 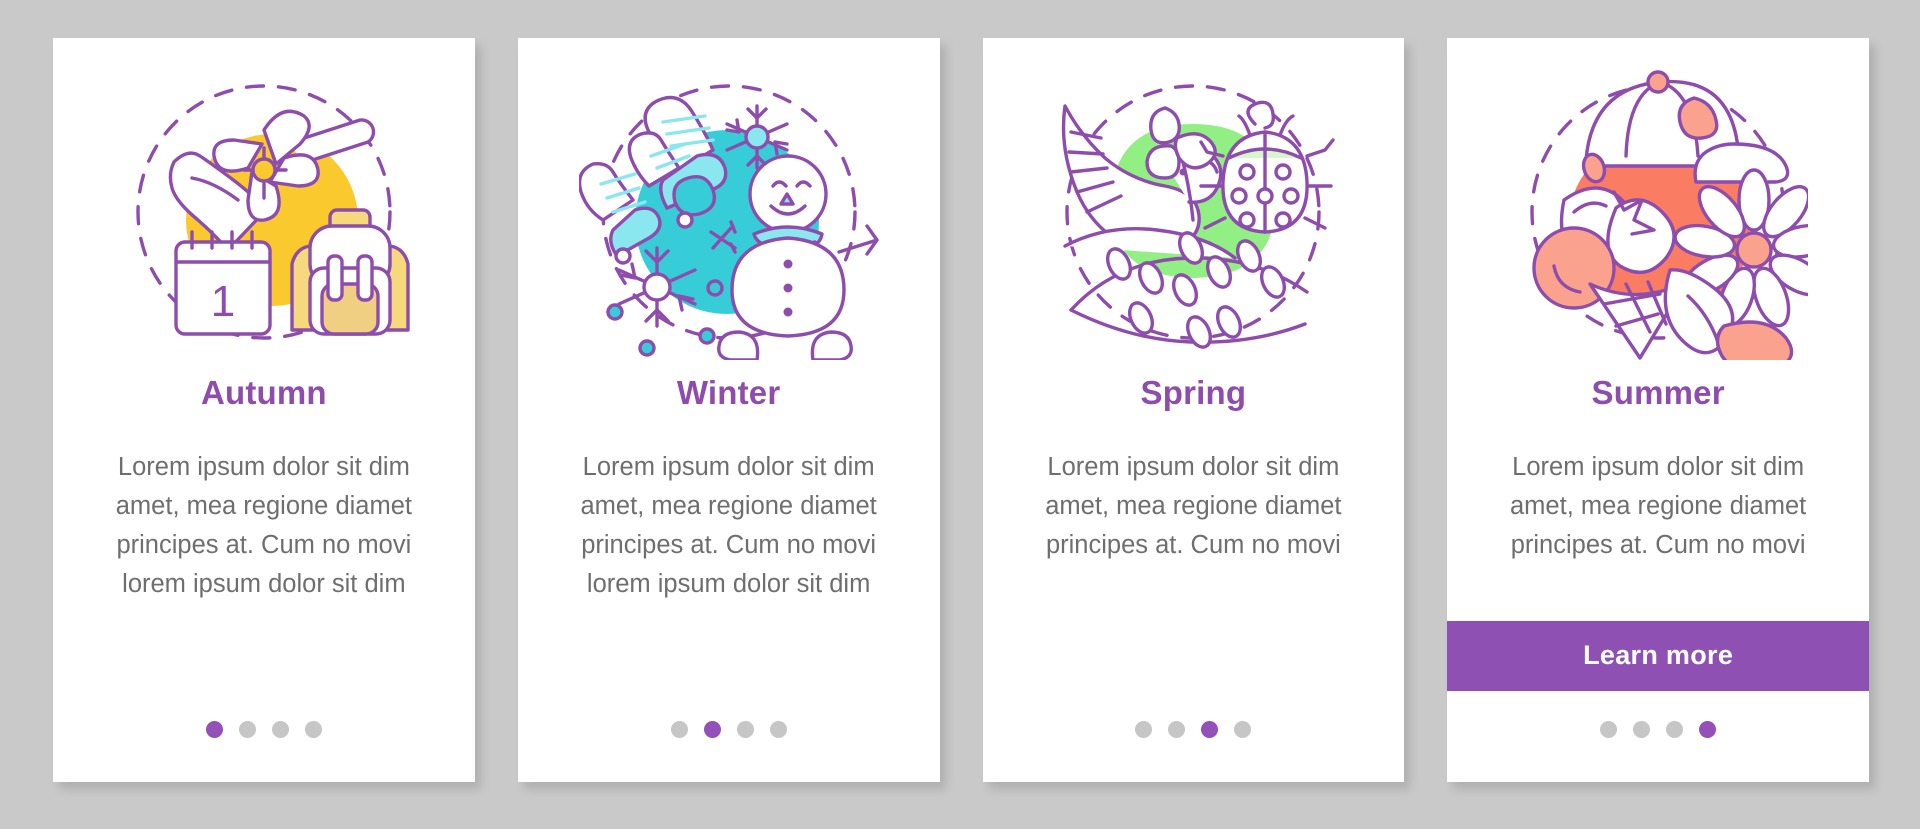 I want to click on summer-icecream-illustration, so click(x=1658, y=203).